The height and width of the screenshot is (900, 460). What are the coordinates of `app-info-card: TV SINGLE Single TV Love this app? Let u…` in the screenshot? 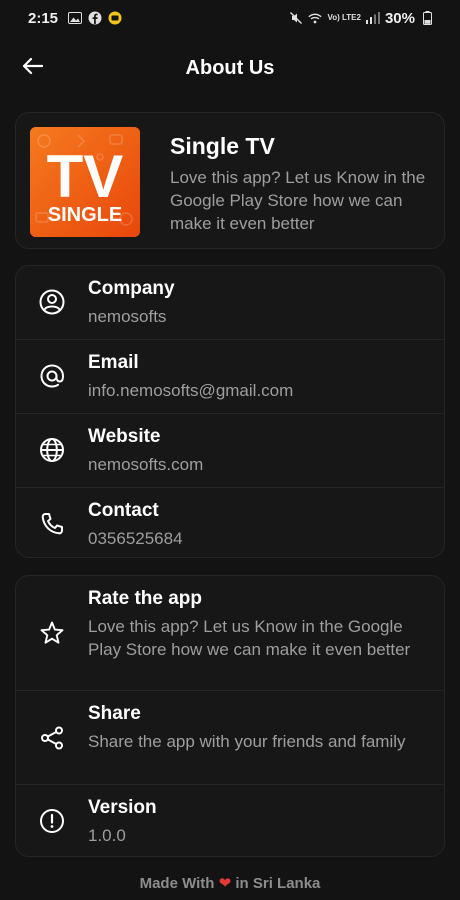 It's located at (230, 180).